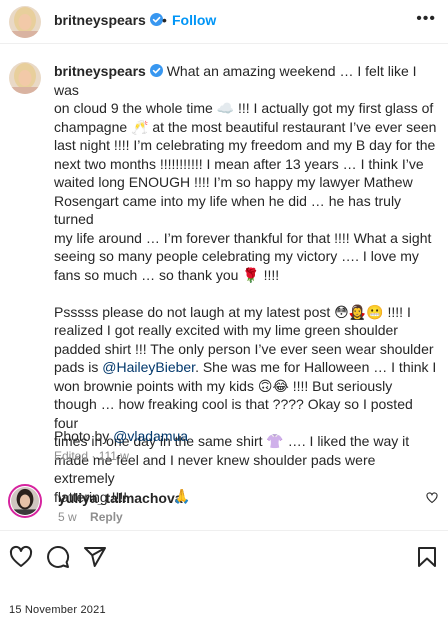 This screenshot has height=618, width=448. Describe the element at coordinates (182, 496) in the screenshot. I see `comment-text: 🙏` at that location.